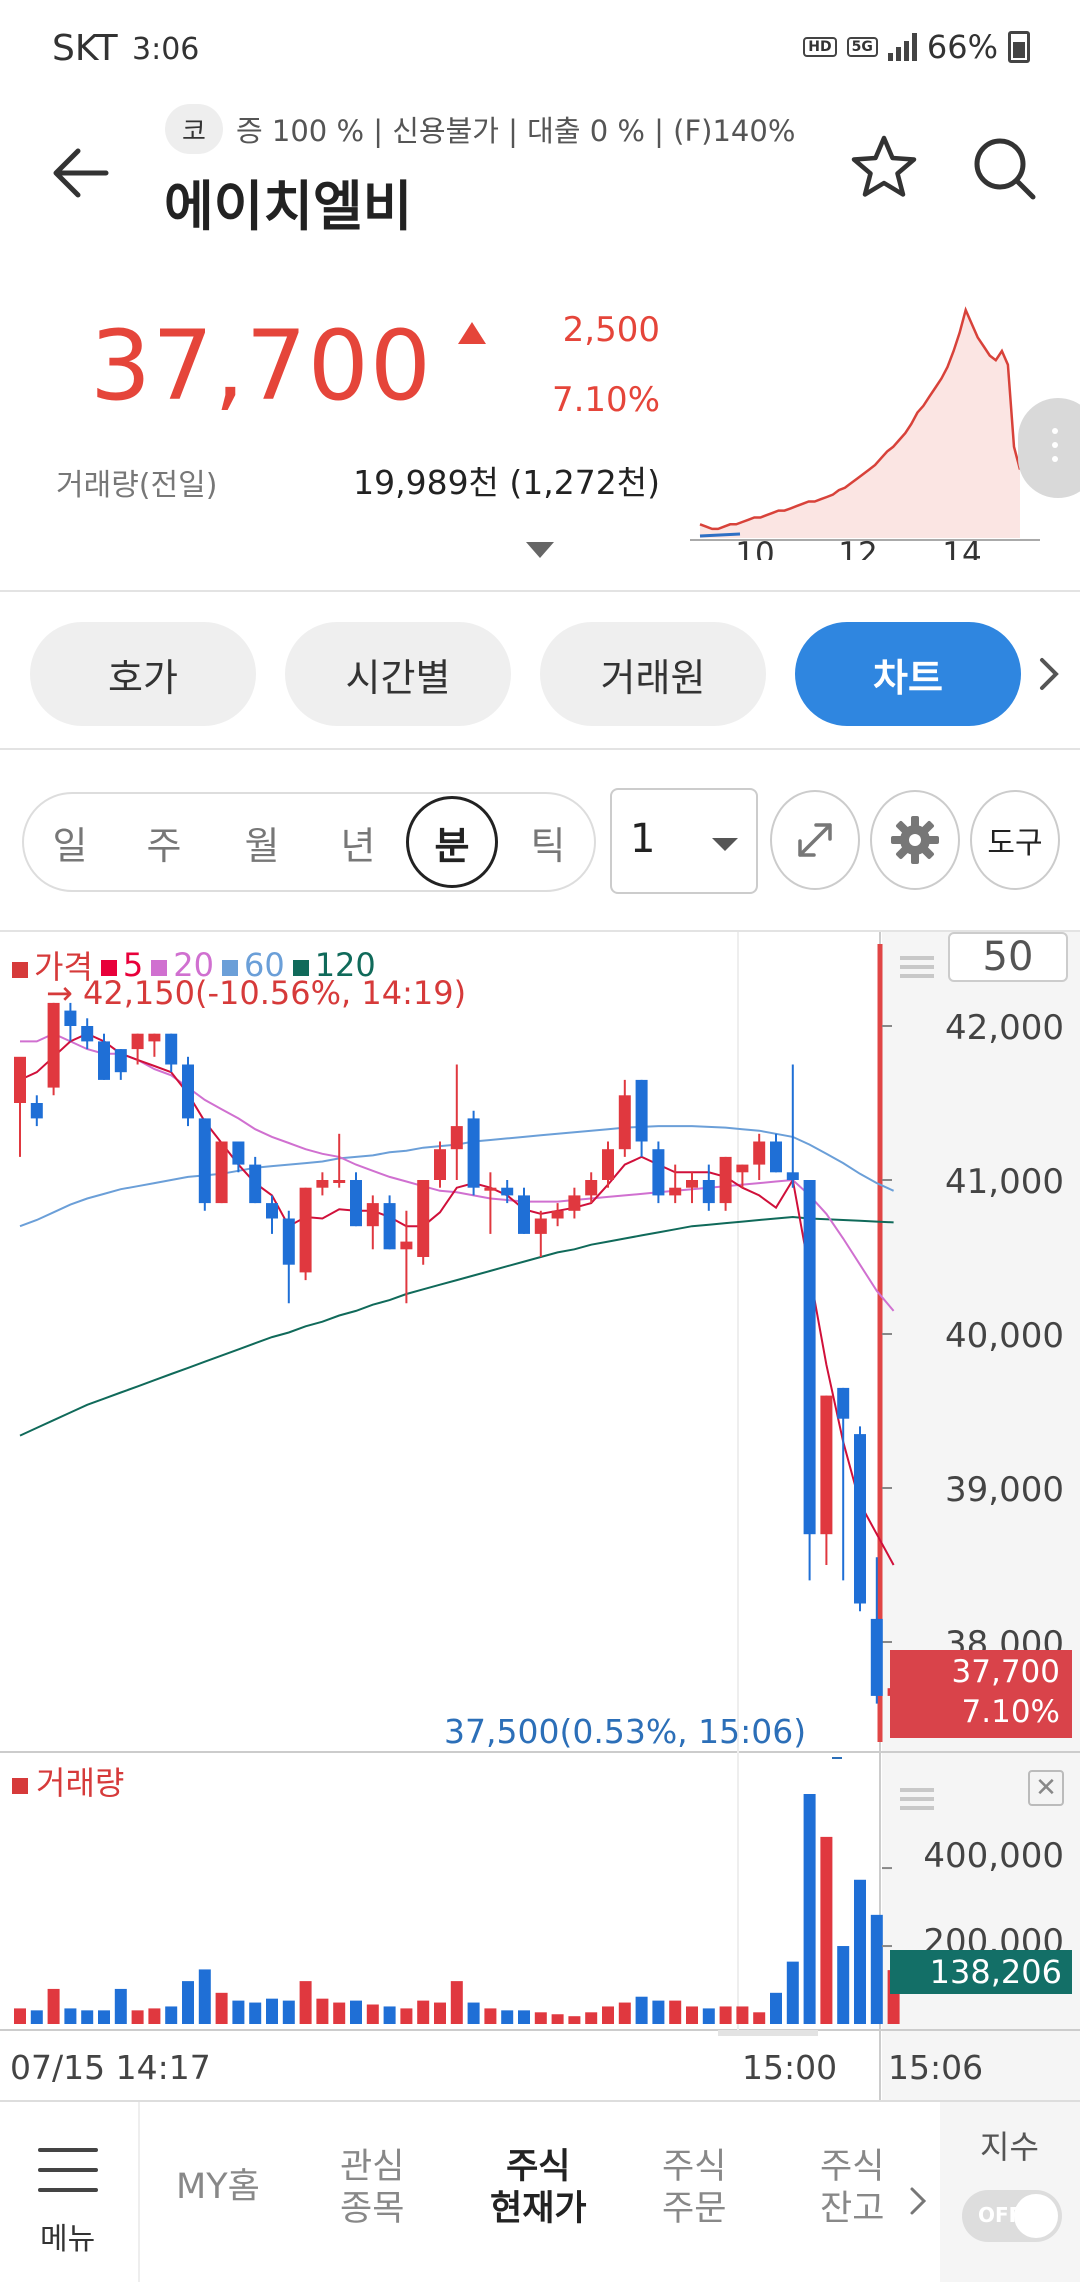  What do you see at coordinates (754, 548) in the screenshot?
I see `sparkline-x-label: 10` at bounding box center [754, 548].